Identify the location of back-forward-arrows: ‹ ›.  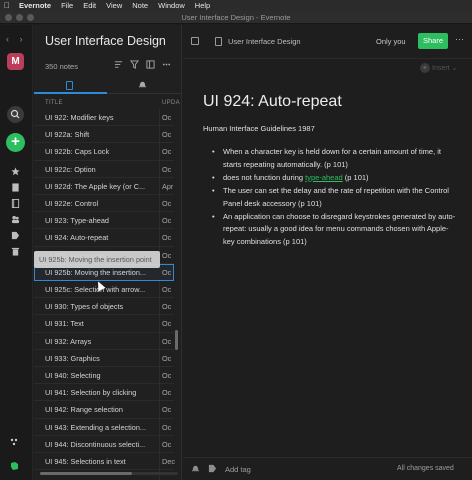
(16, 39).